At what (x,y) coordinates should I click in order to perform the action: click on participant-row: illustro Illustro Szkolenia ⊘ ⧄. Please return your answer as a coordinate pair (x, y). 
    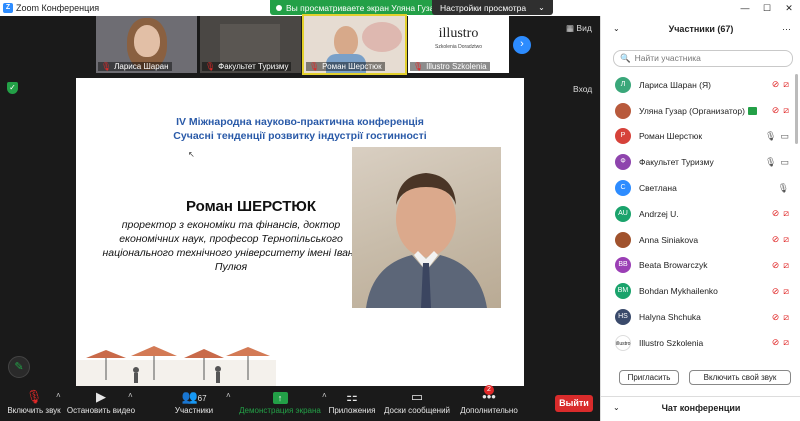
    Looking at the image, I should click on (700, 343).